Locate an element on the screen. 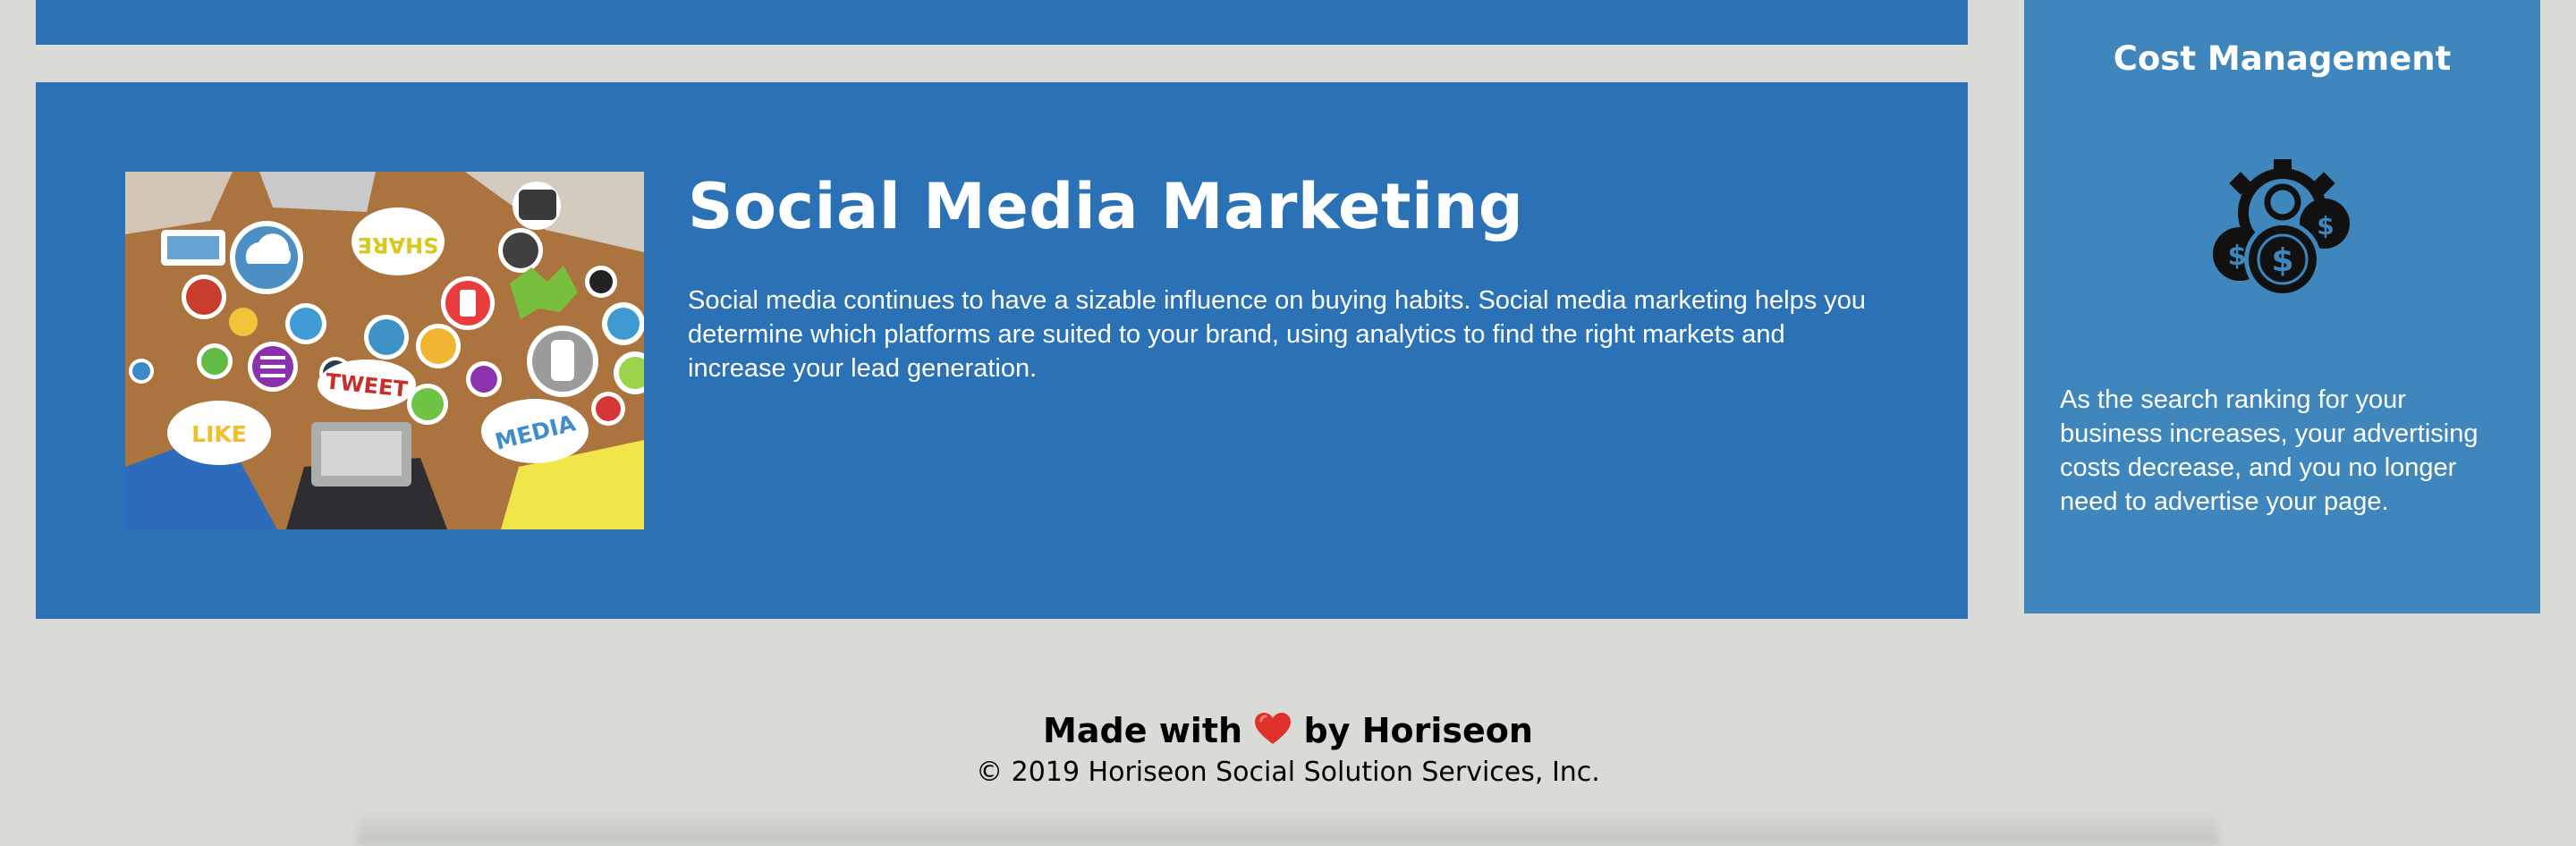 This screenshot has height=846, width=2576. social-media-marketing-image: SHARE TWEET LIKE MEDIA is located at coordinates (384, 350).